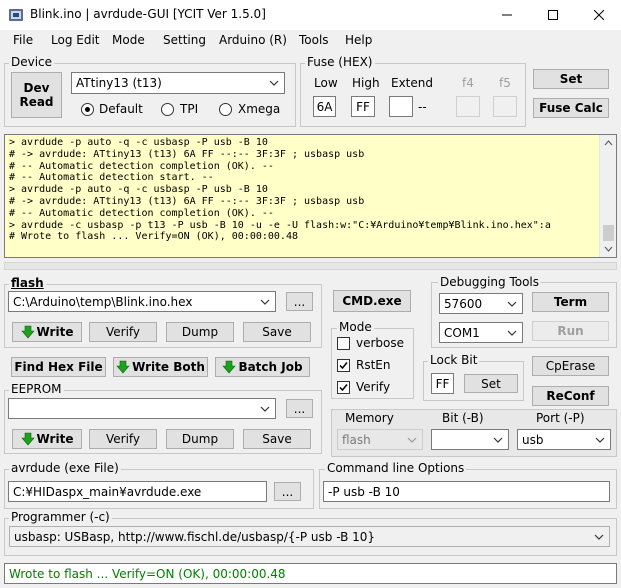 The width and height of the screenshot is (621, 588). Describe the element at coordinates (564, 439) in the screenshot. I see `port-select: usb` at that location.